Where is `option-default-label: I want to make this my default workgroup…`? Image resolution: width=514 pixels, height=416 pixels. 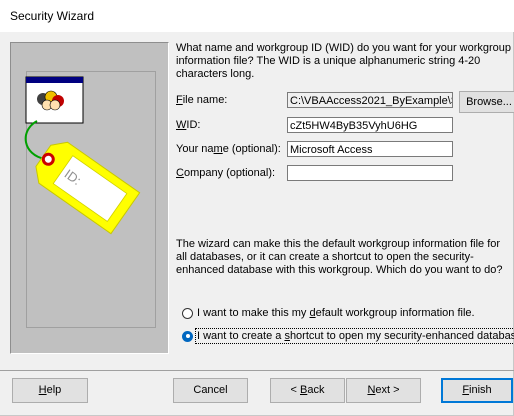
option-default-label: I want to make this my default workgroup… is located at coordinates (336, 313).